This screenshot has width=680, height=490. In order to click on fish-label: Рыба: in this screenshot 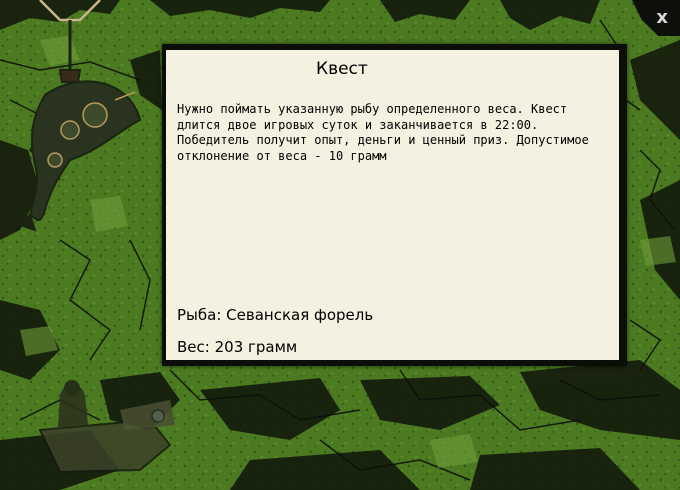, I will do `click(199, 315)`.